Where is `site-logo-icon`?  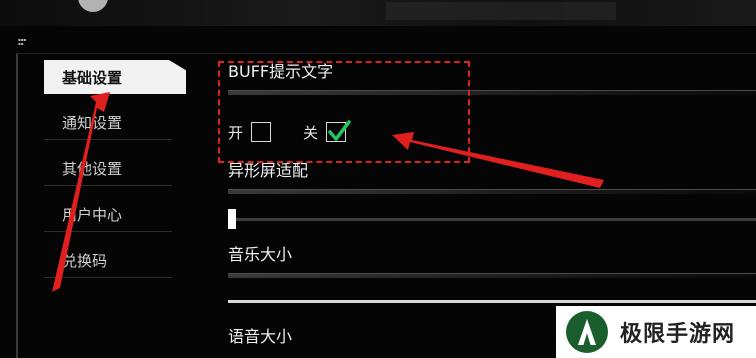 site-logo-icon is located at coordinates (587, 332).